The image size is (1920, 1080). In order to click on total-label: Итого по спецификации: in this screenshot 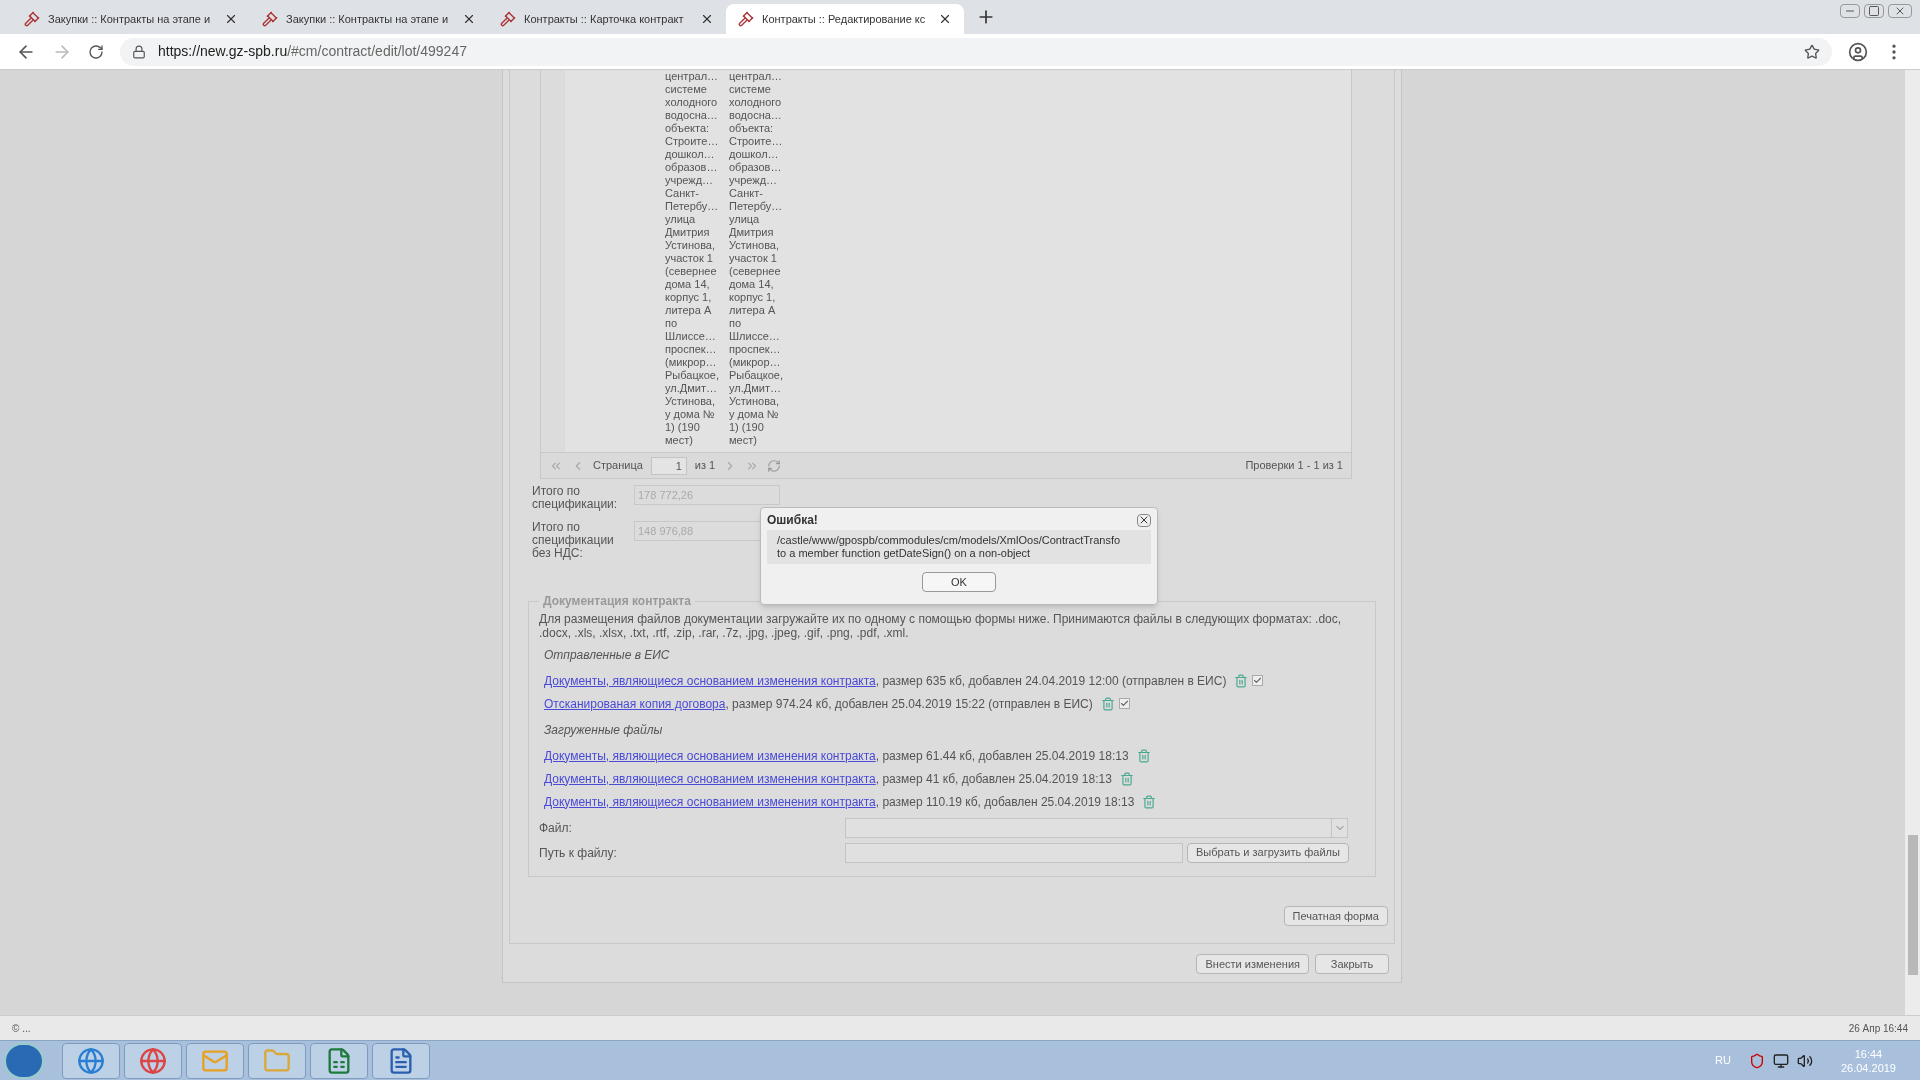, I will do `click(575, 498)`.